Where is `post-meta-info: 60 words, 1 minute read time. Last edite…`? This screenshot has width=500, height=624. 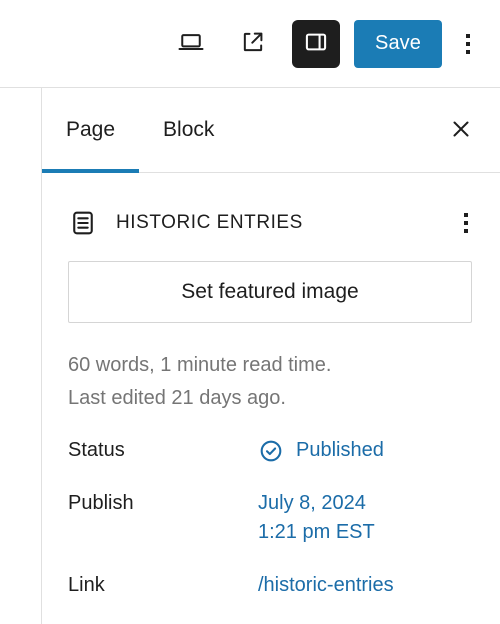
post-meta-info: 60 words, 1 minute read time. Last edite… is located at coordinates (271, 368).